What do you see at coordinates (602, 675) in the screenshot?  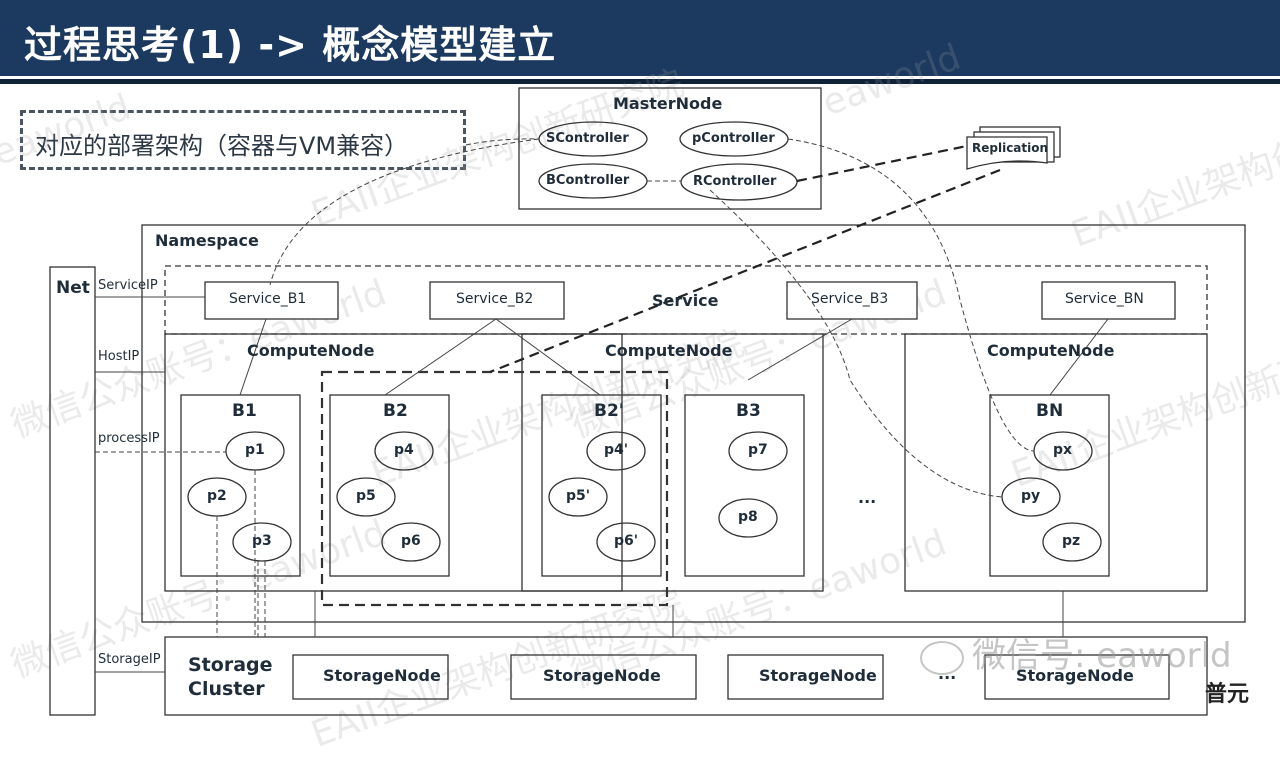 I see `storage-node-label-2: StorageNode` at bounding box center [602, 675].